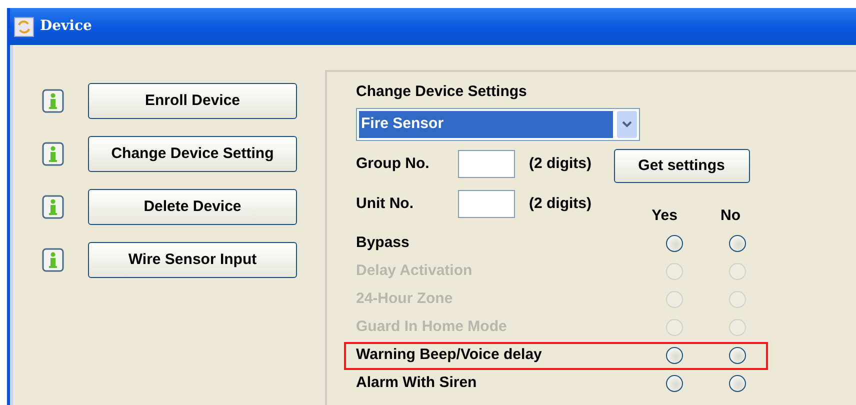  I want to click on app-icon, so click(24, 26).